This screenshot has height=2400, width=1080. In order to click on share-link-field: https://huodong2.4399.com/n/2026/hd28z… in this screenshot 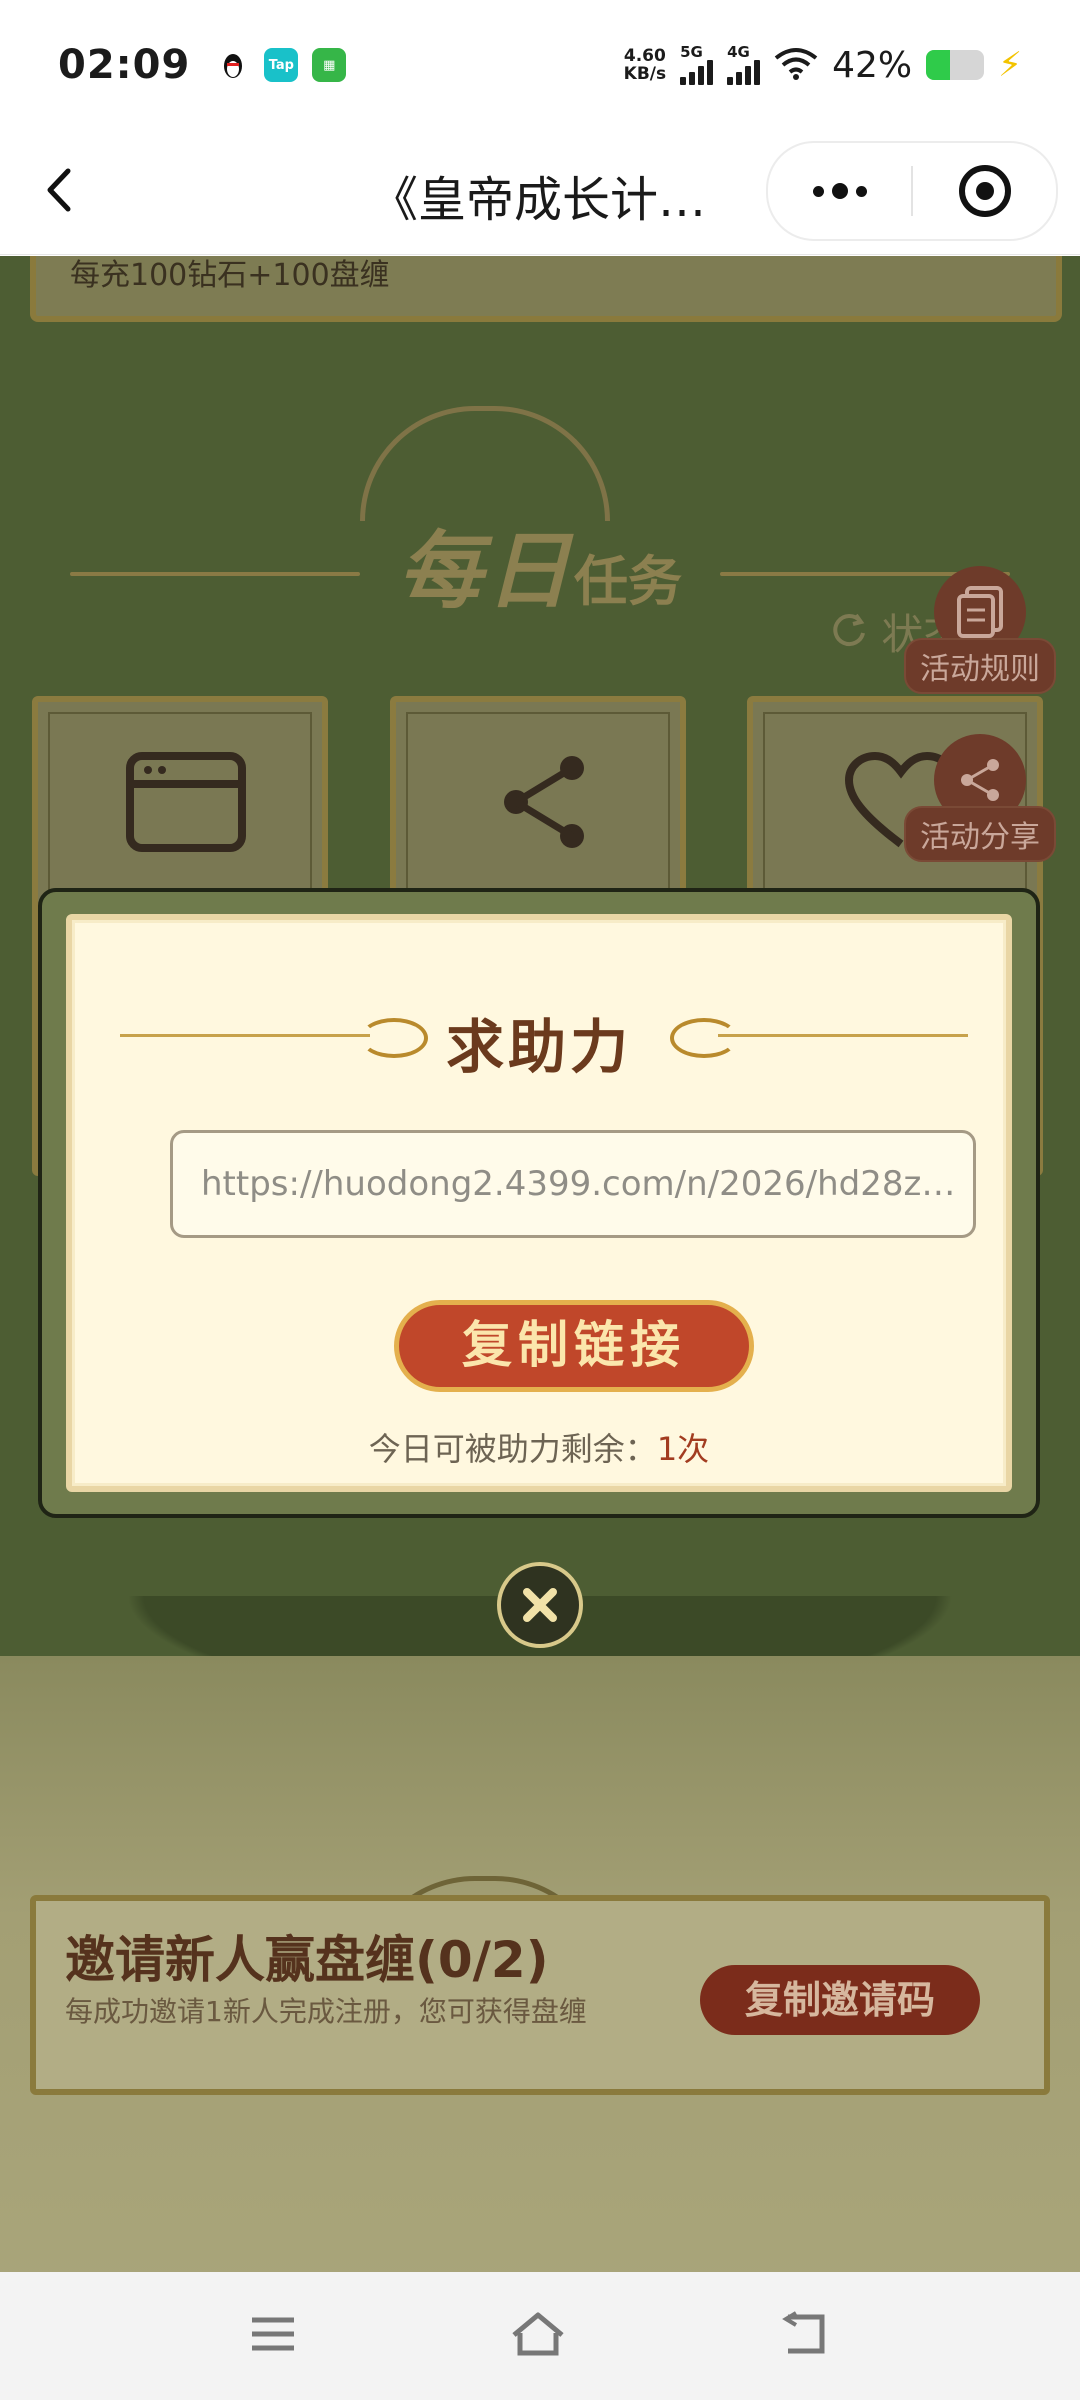, I will do `click(573, 1184)`.